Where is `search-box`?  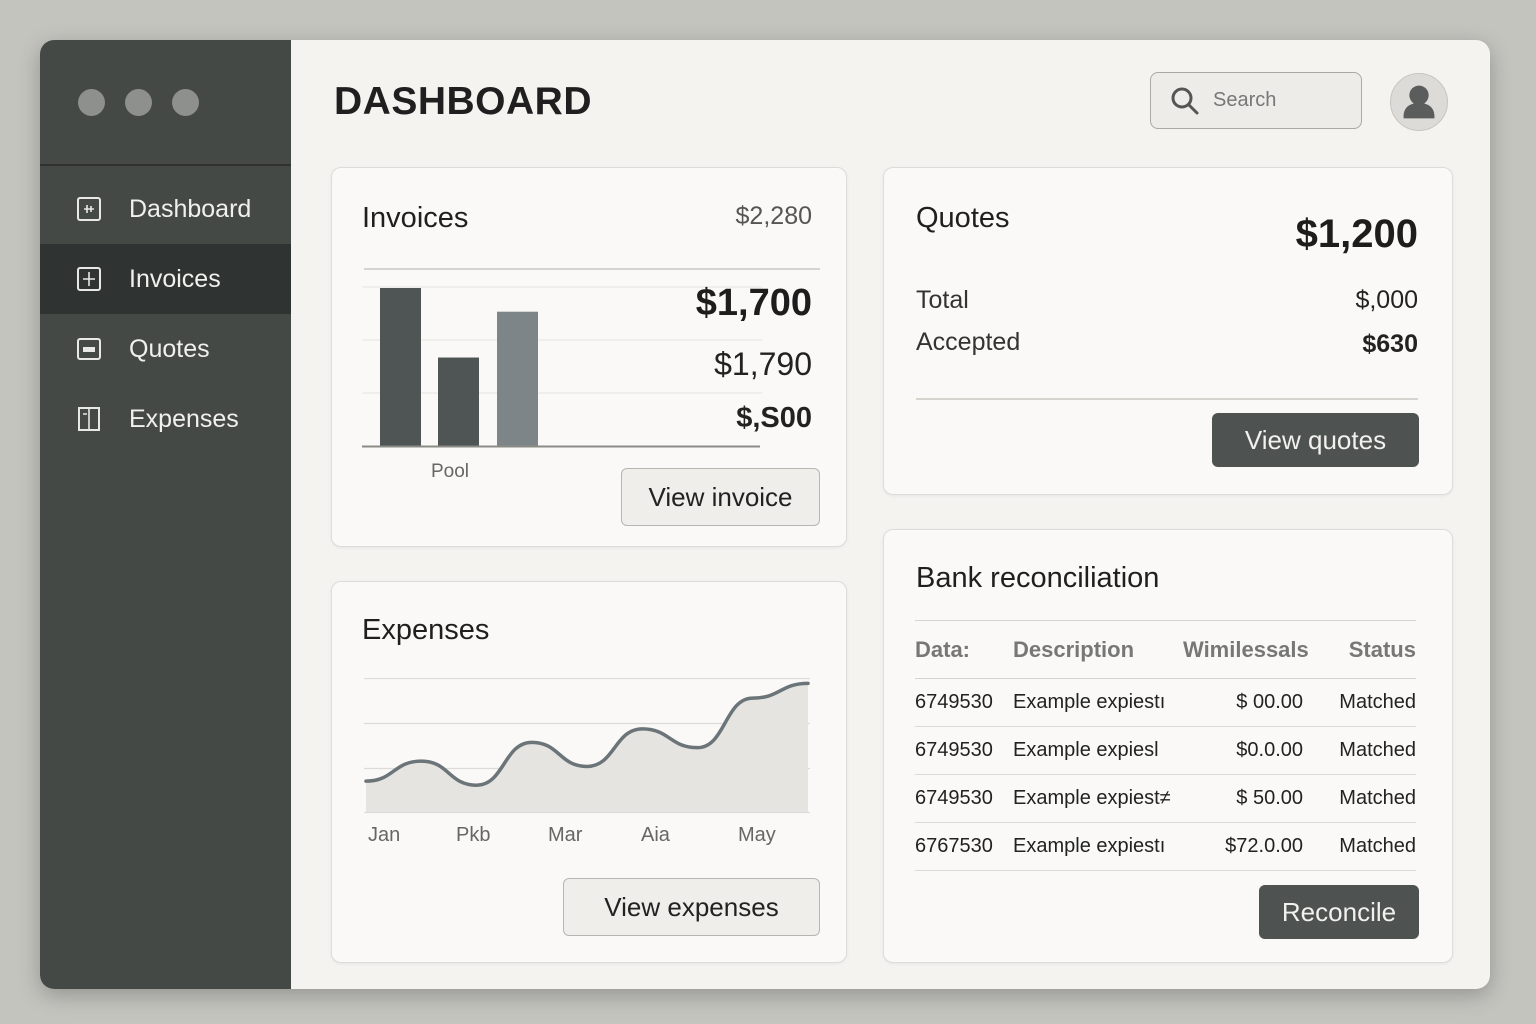 search-box is located at coordinates (1256, 100).